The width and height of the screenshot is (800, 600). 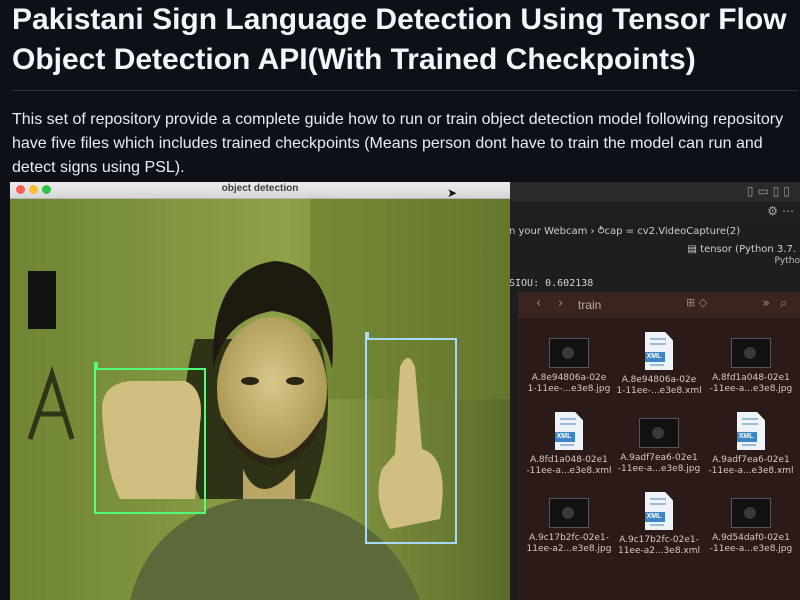 I want to click on layout-icon: ▯▭▯▯, so click(x=770, y=191).